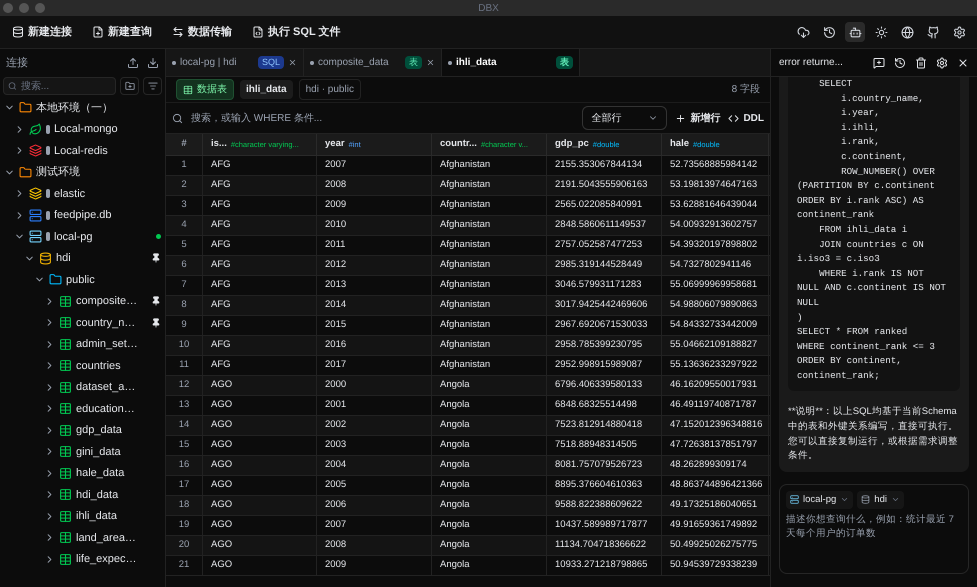 This screenshot has height=587, width=977. I want to click on table-cell: 17, so click(184, 485).